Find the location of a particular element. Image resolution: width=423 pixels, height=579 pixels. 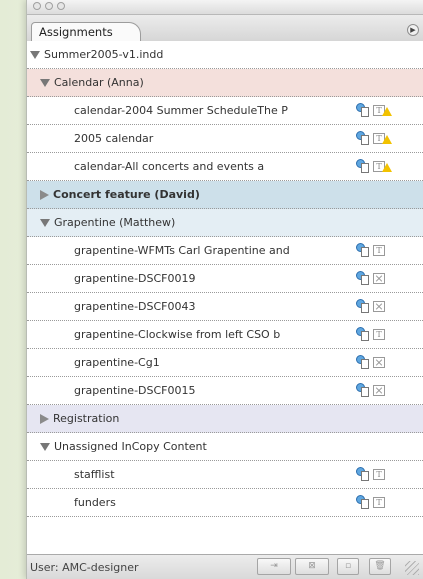

content-item: grapentine-Clockwise from left CSO b T is located at coordinates (225, 335).